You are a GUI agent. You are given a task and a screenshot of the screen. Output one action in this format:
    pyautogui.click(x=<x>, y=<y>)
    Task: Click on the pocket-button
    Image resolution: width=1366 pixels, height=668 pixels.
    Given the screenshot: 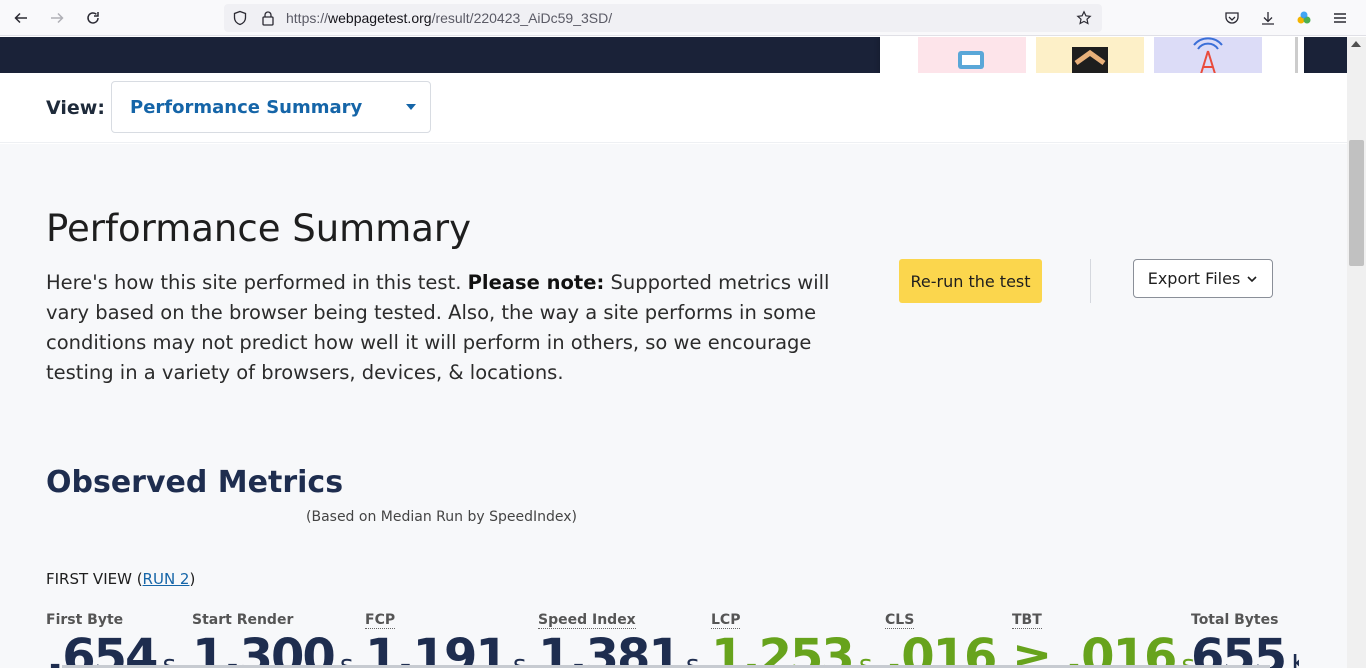 What is the action you would take?
    pyautogui.click(x=1232, y=18)
    